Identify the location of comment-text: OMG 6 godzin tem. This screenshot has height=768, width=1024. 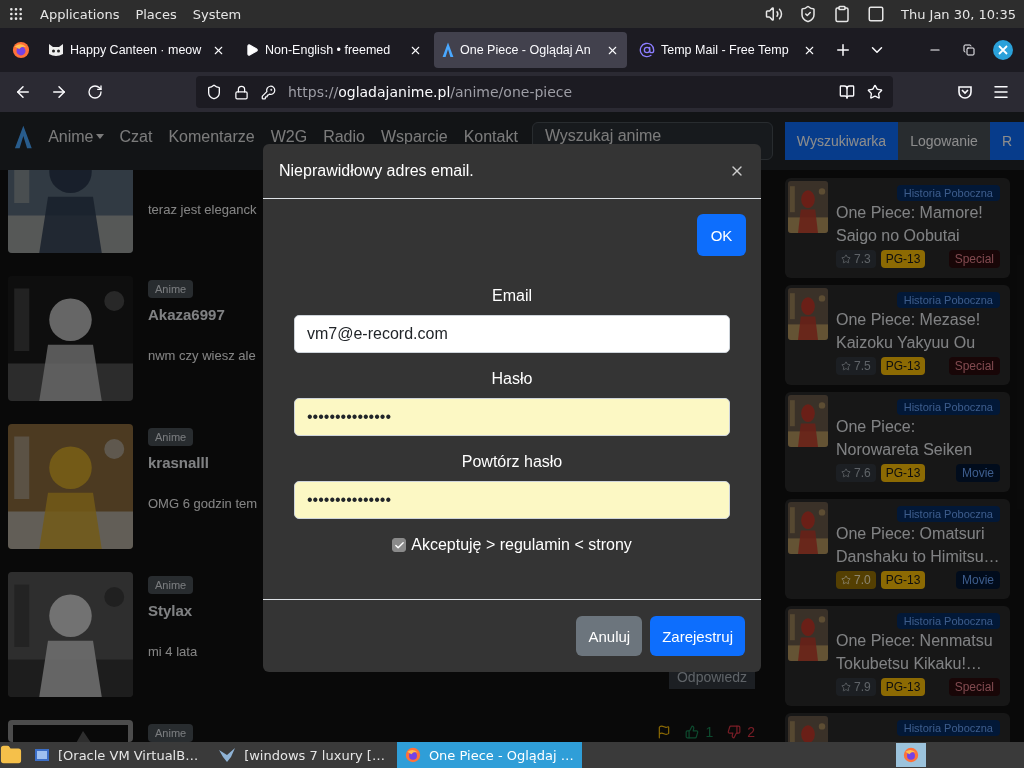
(203, 503).